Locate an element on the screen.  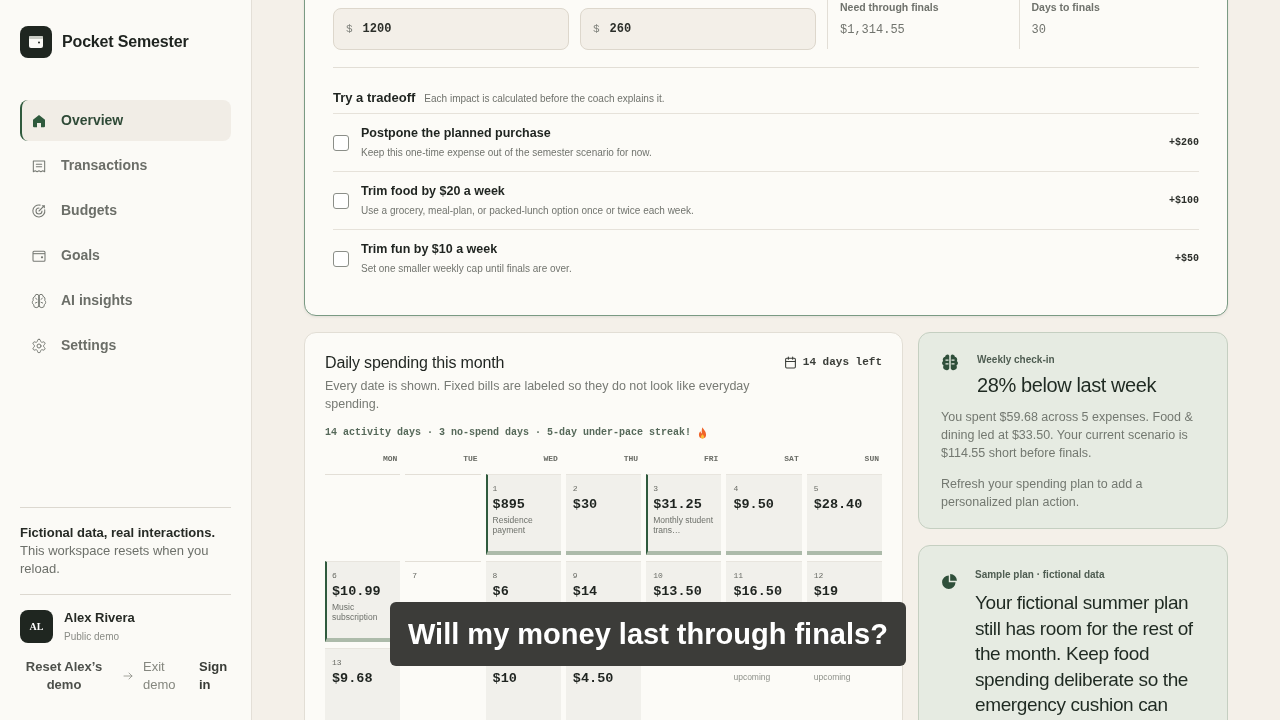
day-amount: $10 is located at coordinates (505, 679).